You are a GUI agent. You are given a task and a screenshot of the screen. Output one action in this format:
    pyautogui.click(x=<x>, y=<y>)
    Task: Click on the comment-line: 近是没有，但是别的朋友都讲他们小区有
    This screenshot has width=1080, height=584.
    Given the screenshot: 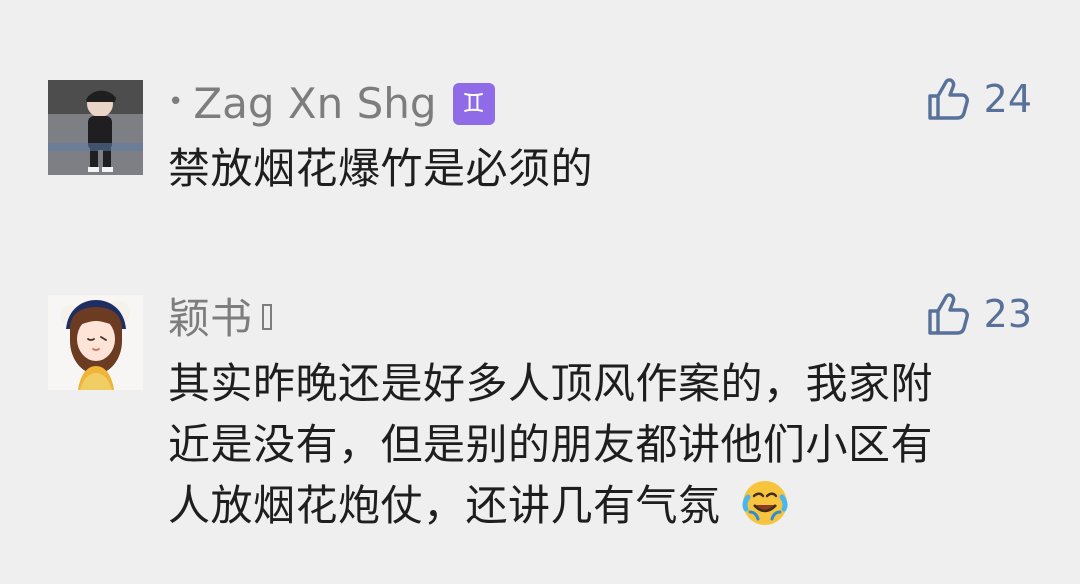 What is the action you would take?
    pyautogui.click(x=551, y=444)
    